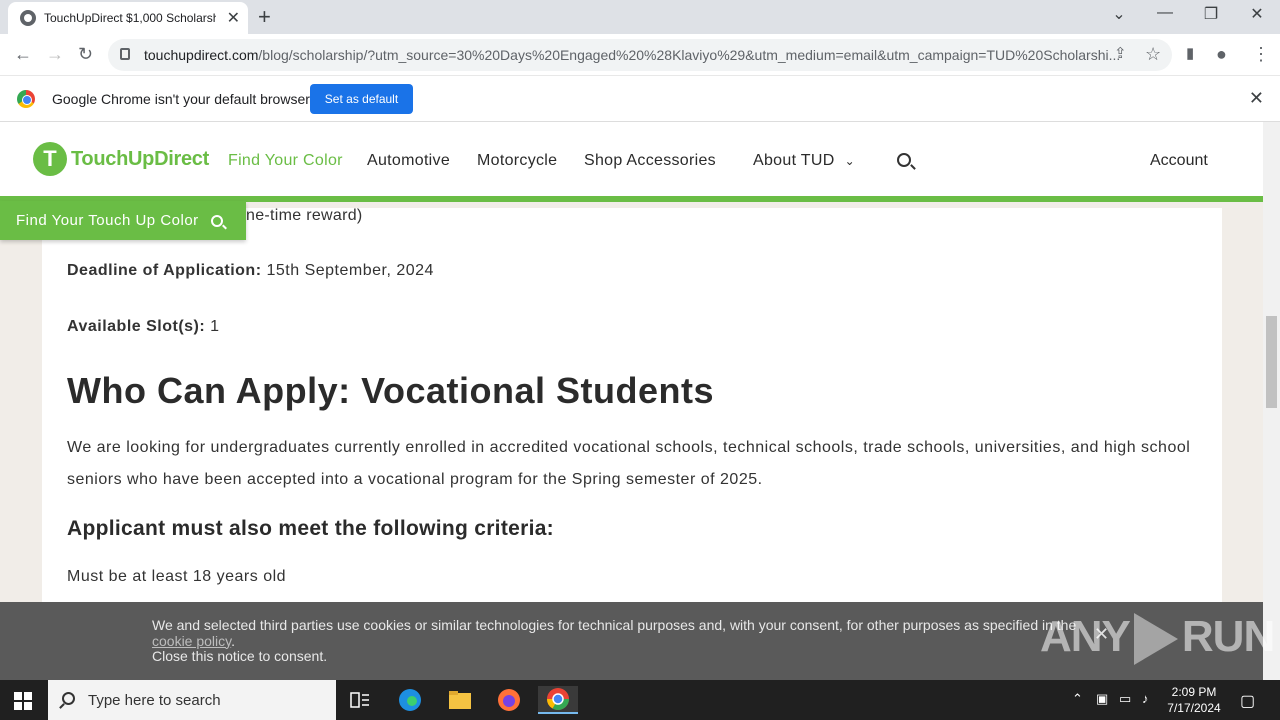 The image size is (1280, 720). I want to click on network-icon: ▭, so click(1125, 699).